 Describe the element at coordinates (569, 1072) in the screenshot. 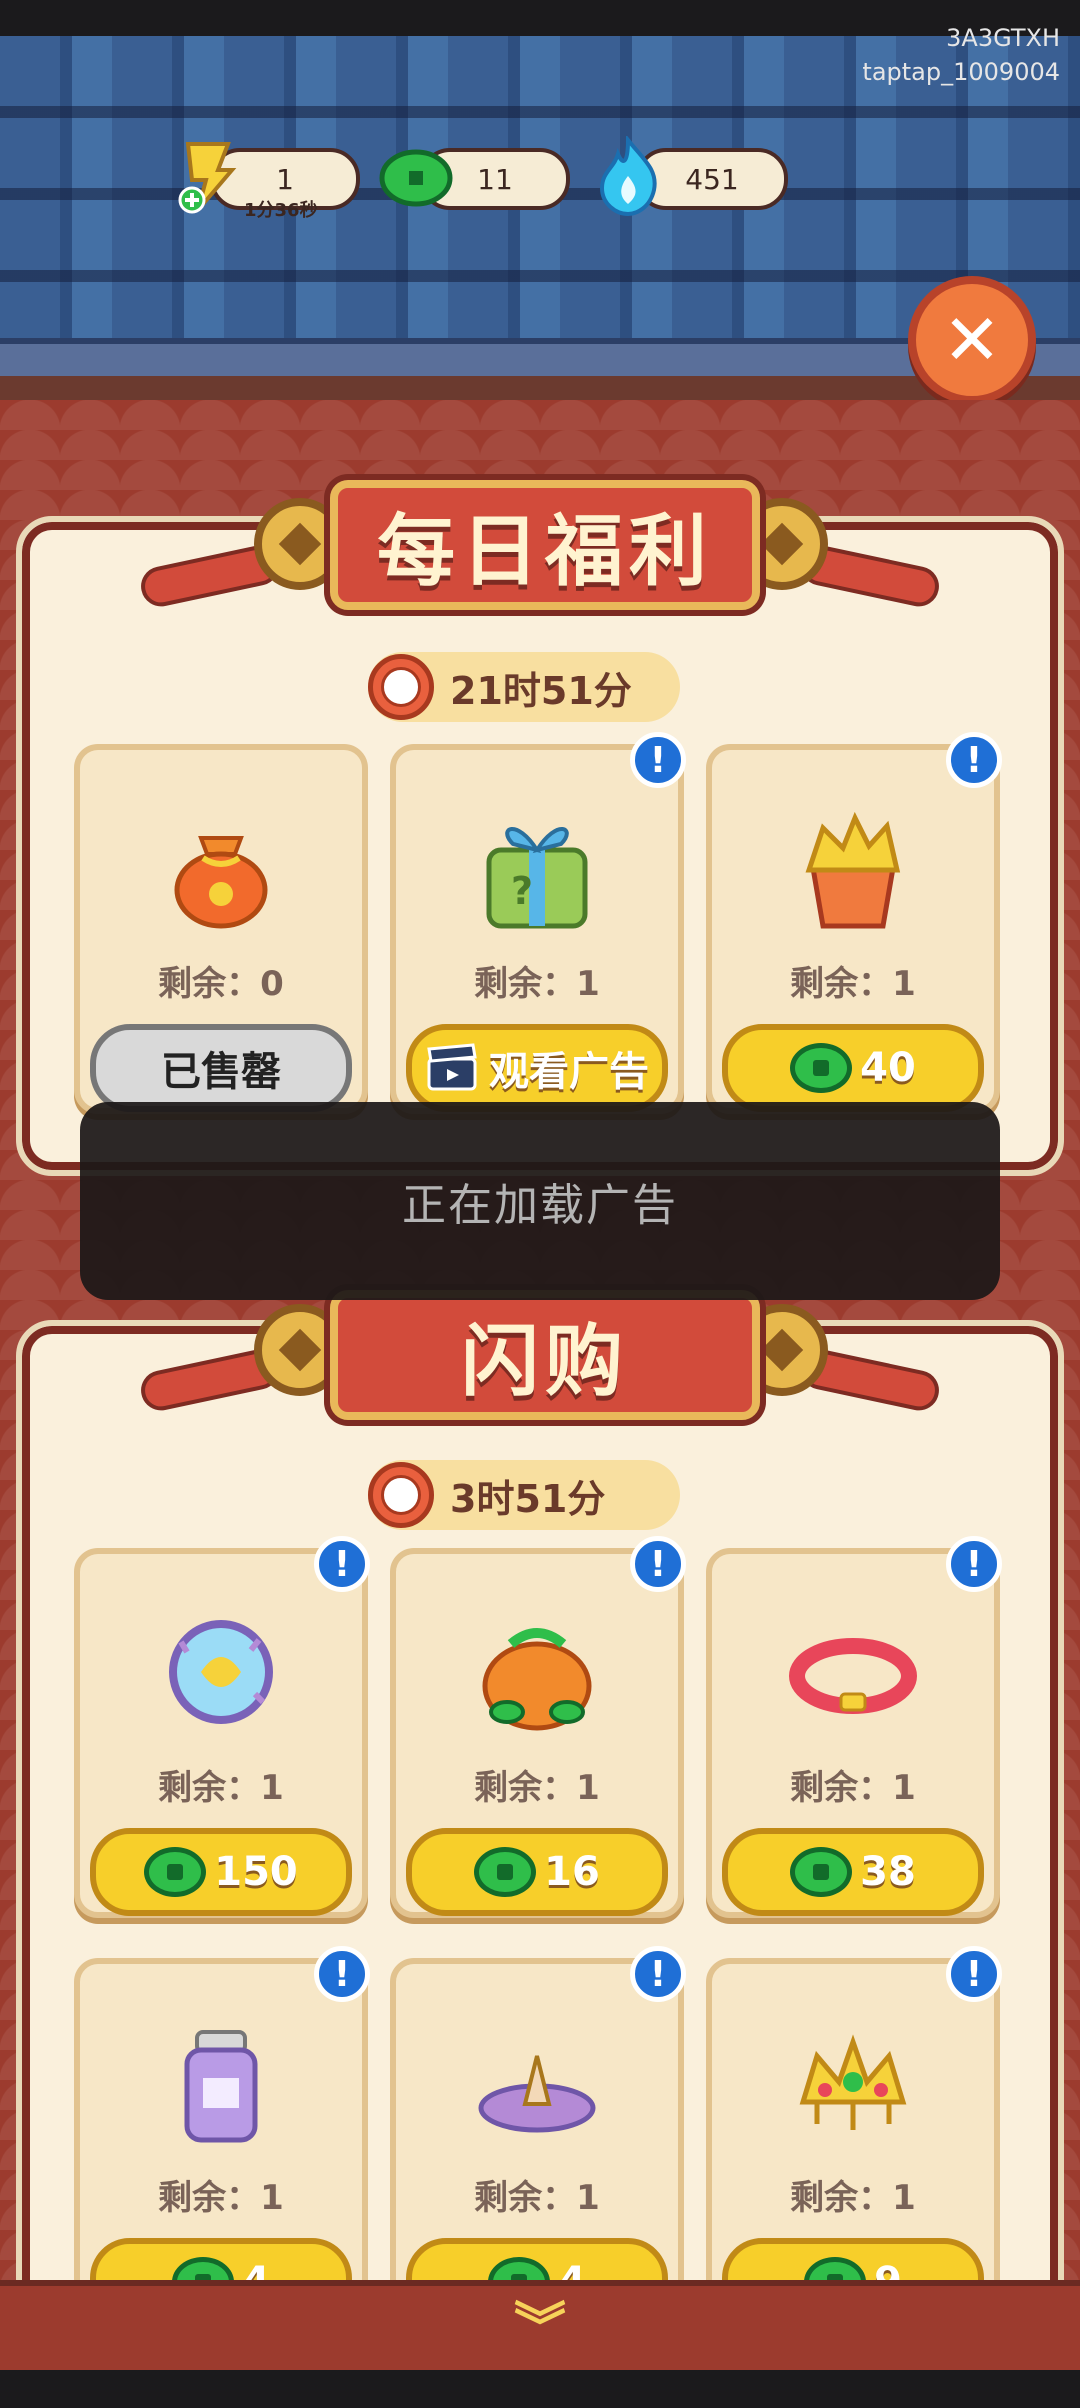

I see `watch-ad-label: 观看广告` at that location.